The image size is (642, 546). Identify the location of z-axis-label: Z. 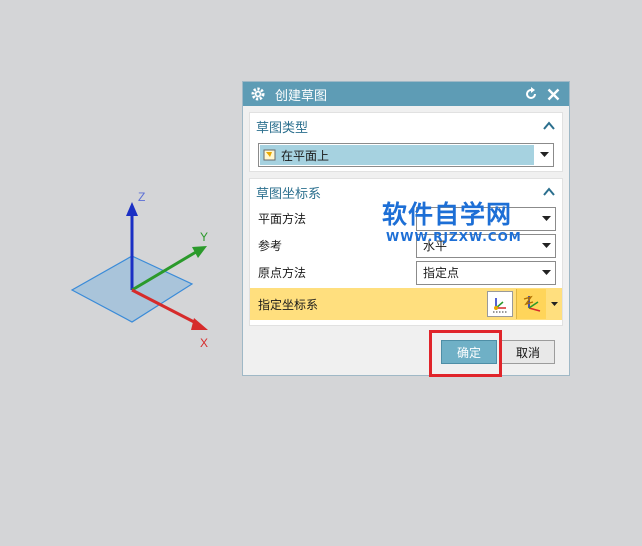
(142, 197).